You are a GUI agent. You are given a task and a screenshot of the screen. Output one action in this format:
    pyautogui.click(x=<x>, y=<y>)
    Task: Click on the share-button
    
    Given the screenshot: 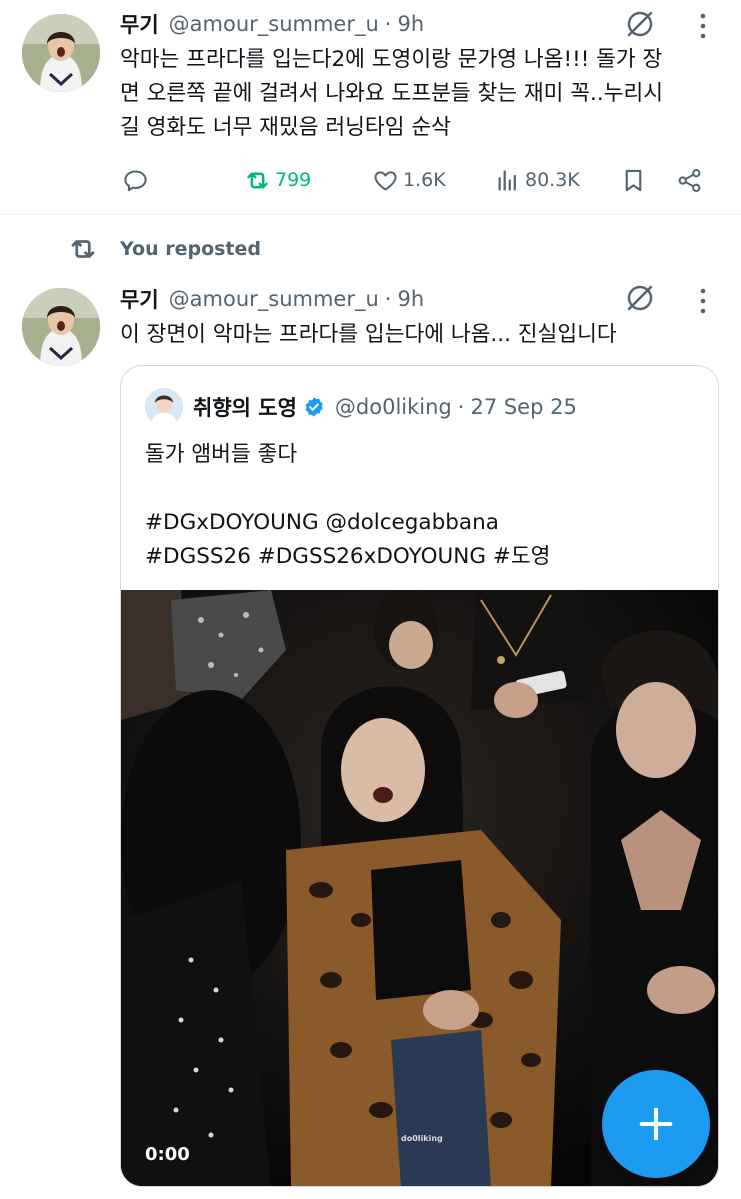 What is the action you would take?
    pyautogui.click(x=691, y=180)
    